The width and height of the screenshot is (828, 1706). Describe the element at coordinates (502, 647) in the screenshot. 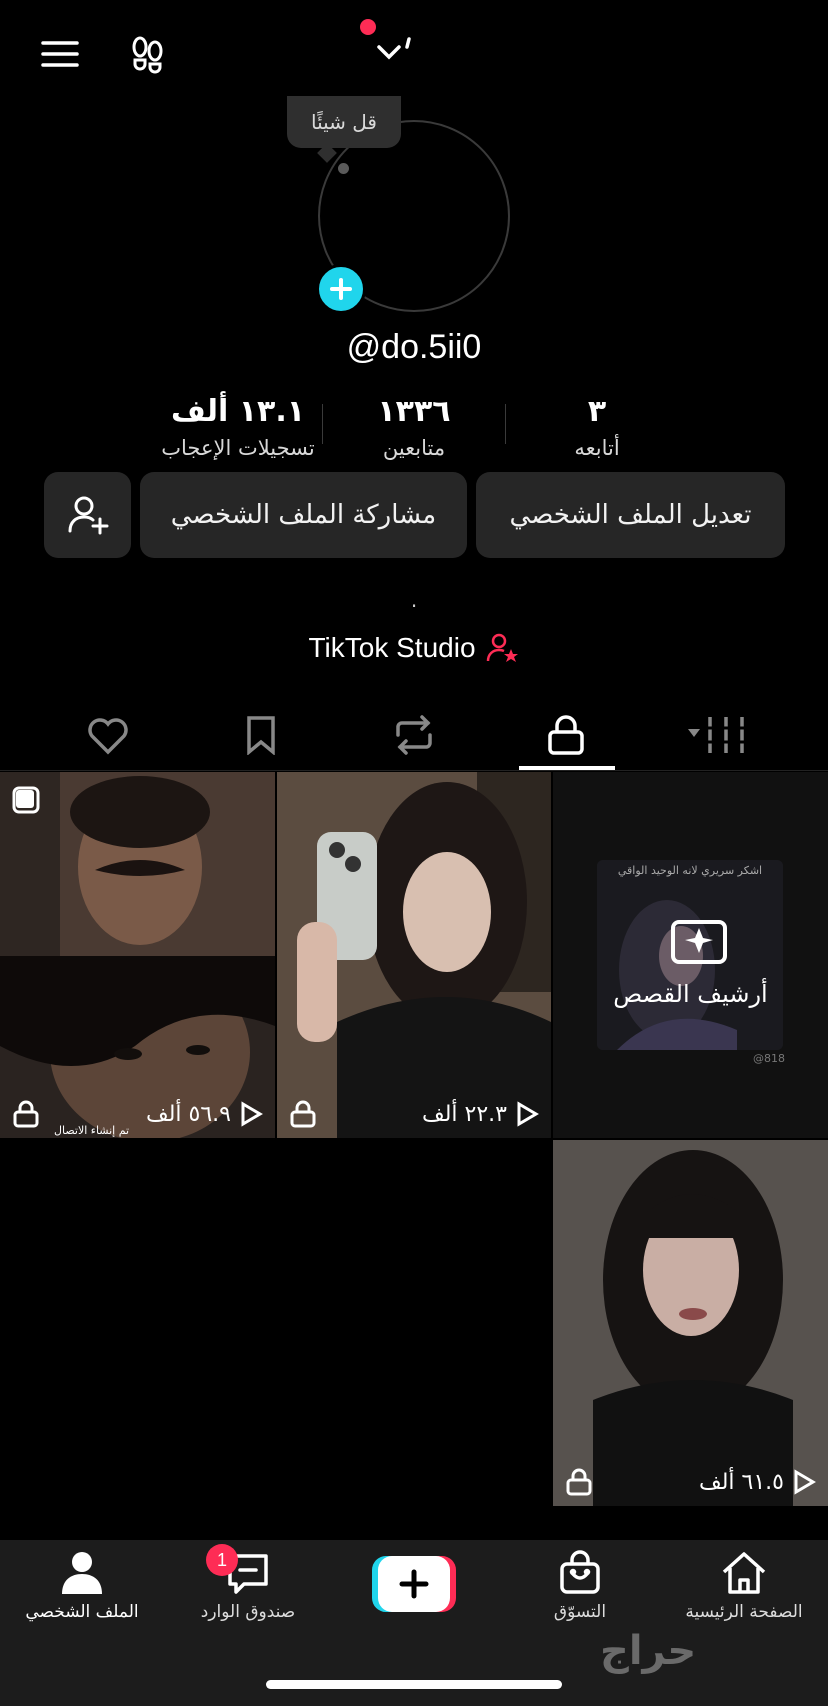

I see `creator-star-icon` at that location.